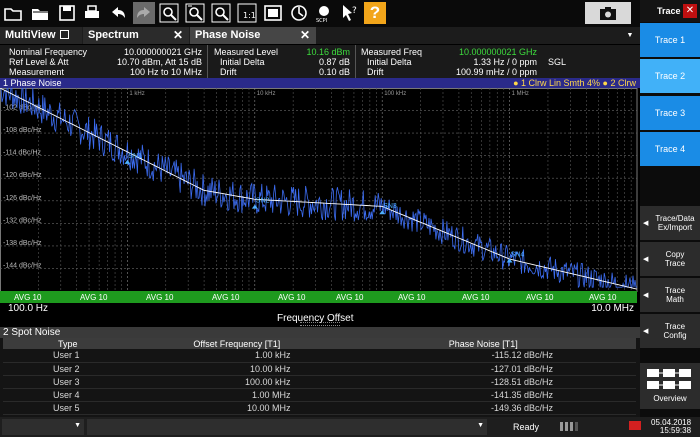 This screenshot has height=437, width=700. Describe the element at coordinates (287, 427) in the screenshot. I see `status-dropdown-main: ▼` at that location.